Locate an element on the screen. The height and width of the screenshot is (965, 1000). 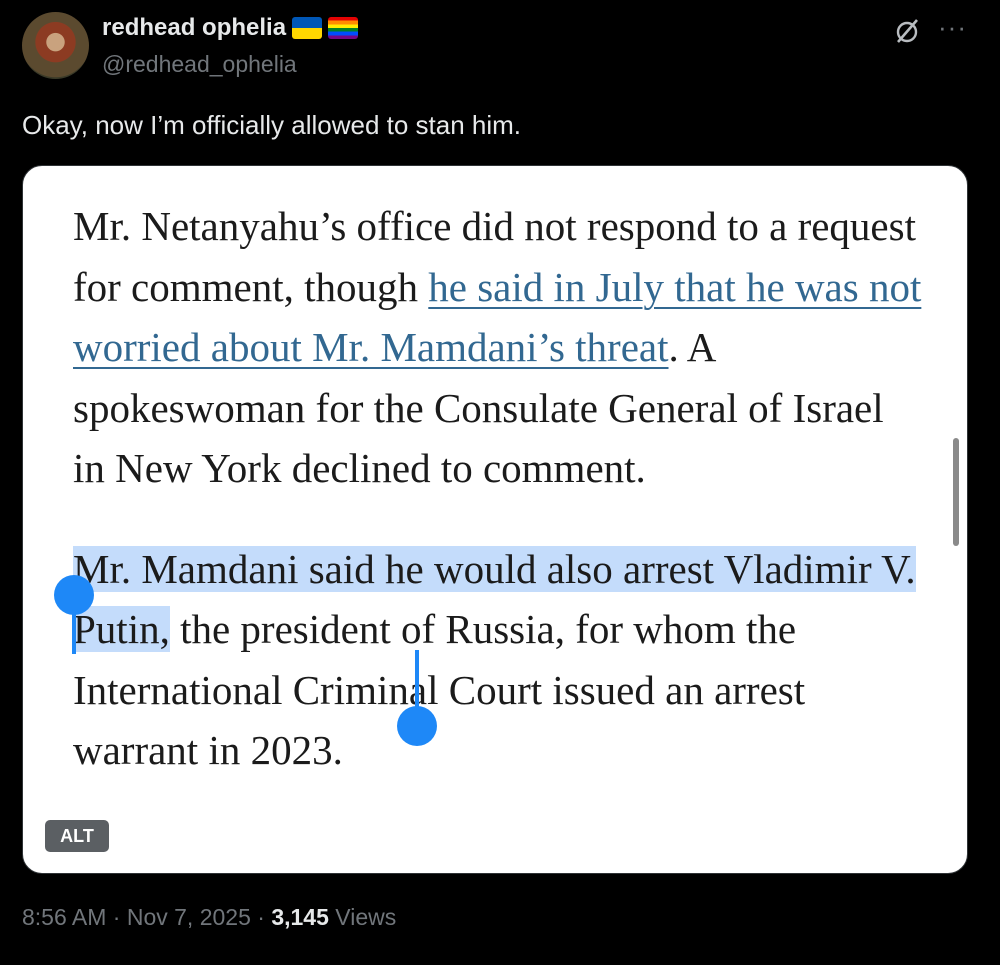
selection-end-caret is located at coordinates (417, 681).